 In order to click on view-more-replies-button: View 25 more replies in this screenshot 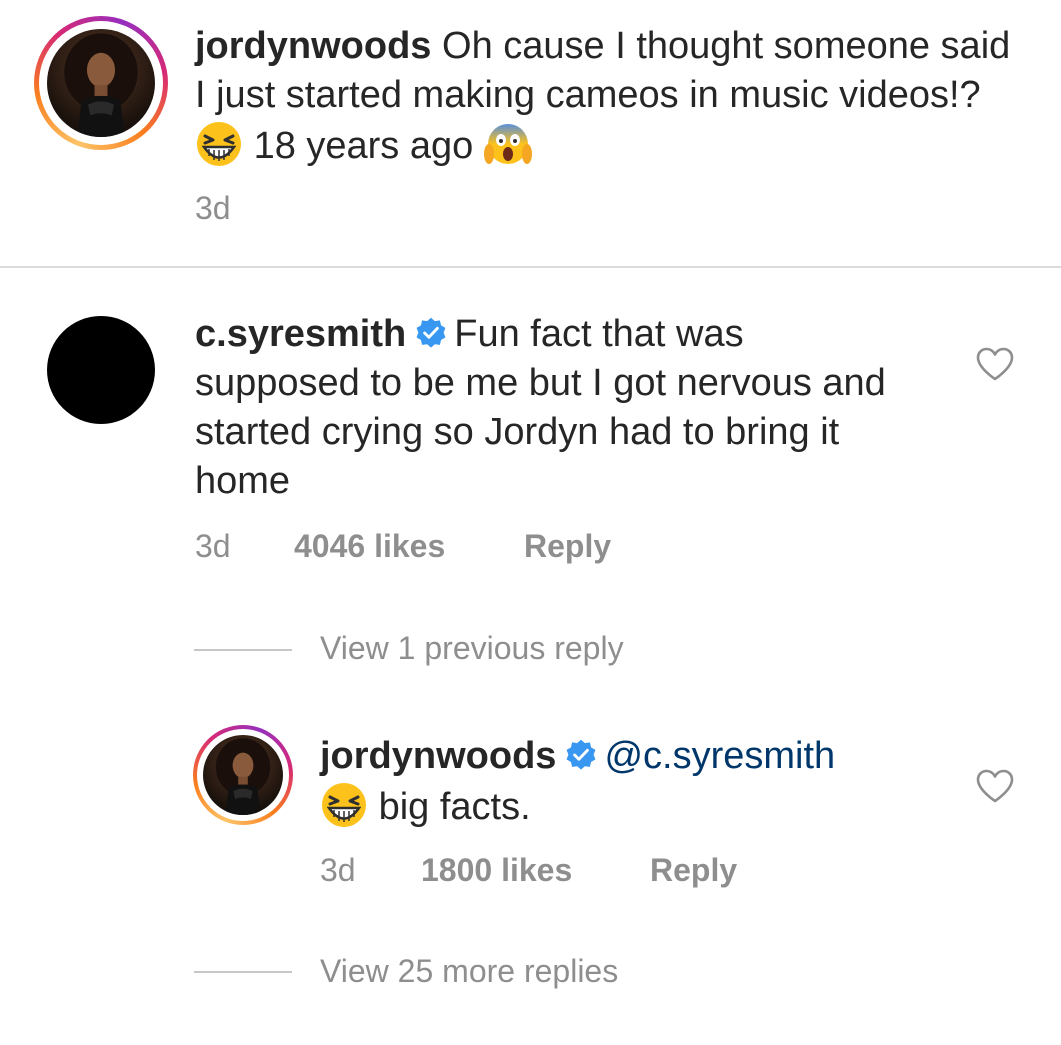, I will do `click(469, 971)`.